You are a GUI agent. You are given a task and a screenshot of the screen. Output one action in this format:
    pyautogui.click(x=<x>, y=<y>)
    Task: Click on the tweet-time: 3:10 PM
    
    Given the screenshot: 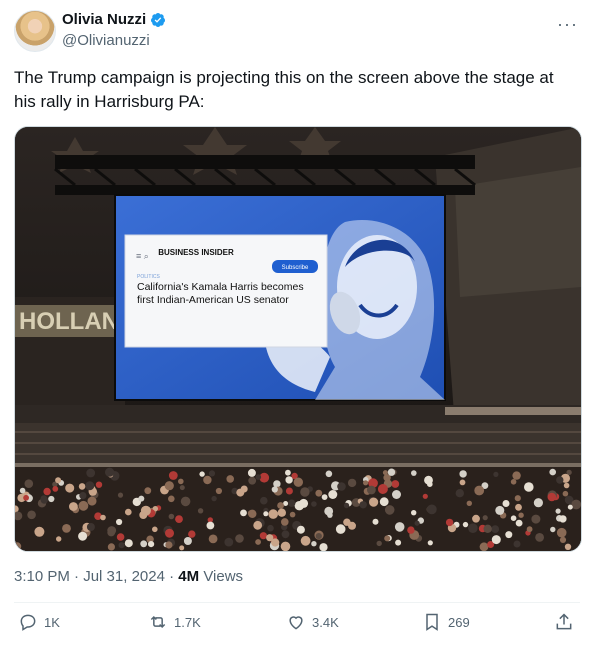 What is the action you would take?
    pyautogui.click(x=42, y=576)
    